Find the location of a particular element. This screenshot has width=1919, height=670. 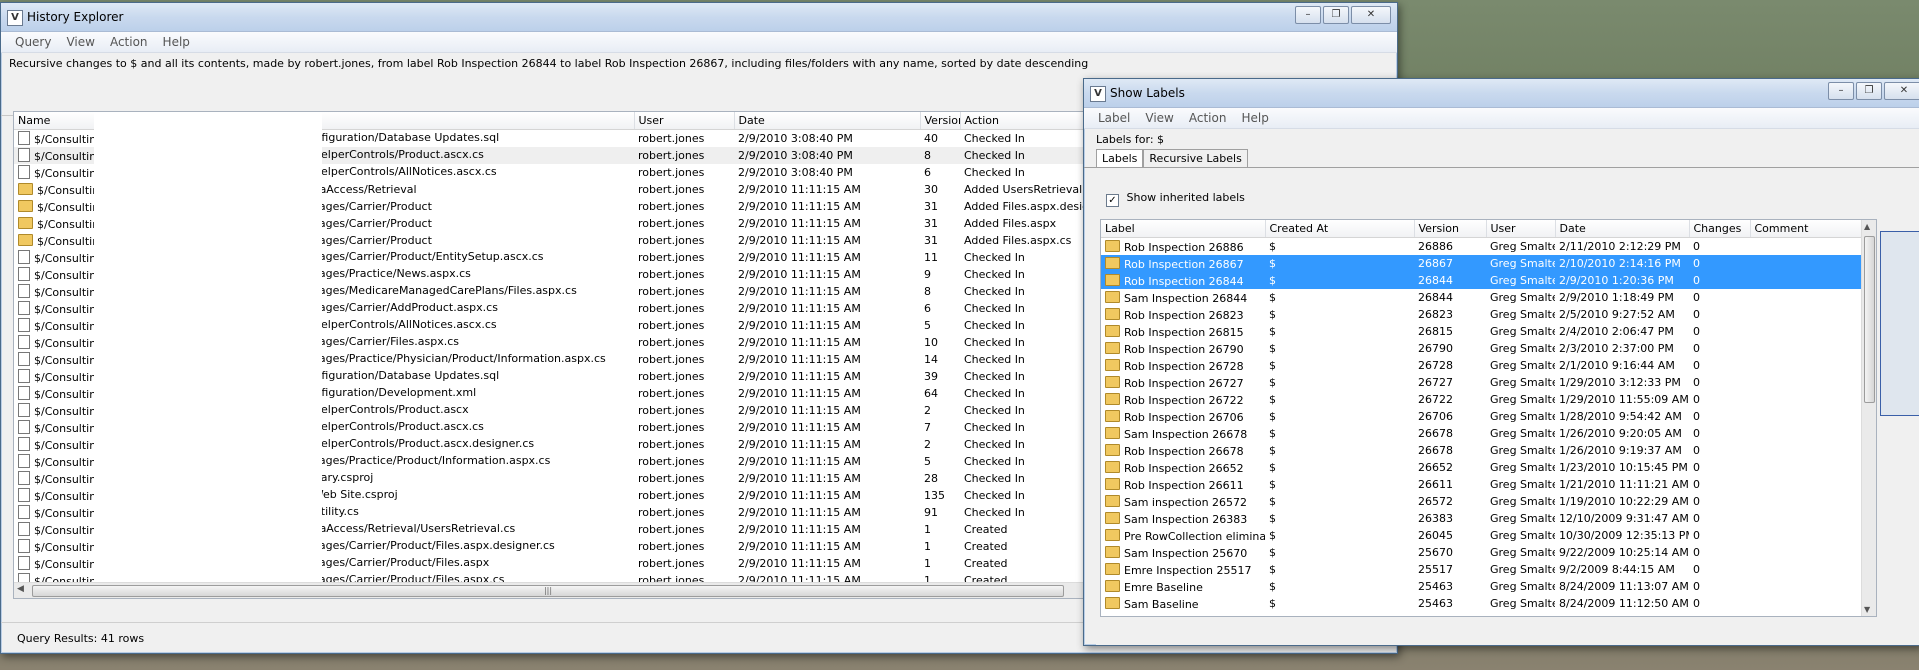

cell-created-at: $ is located at coordinates (1272, 518).